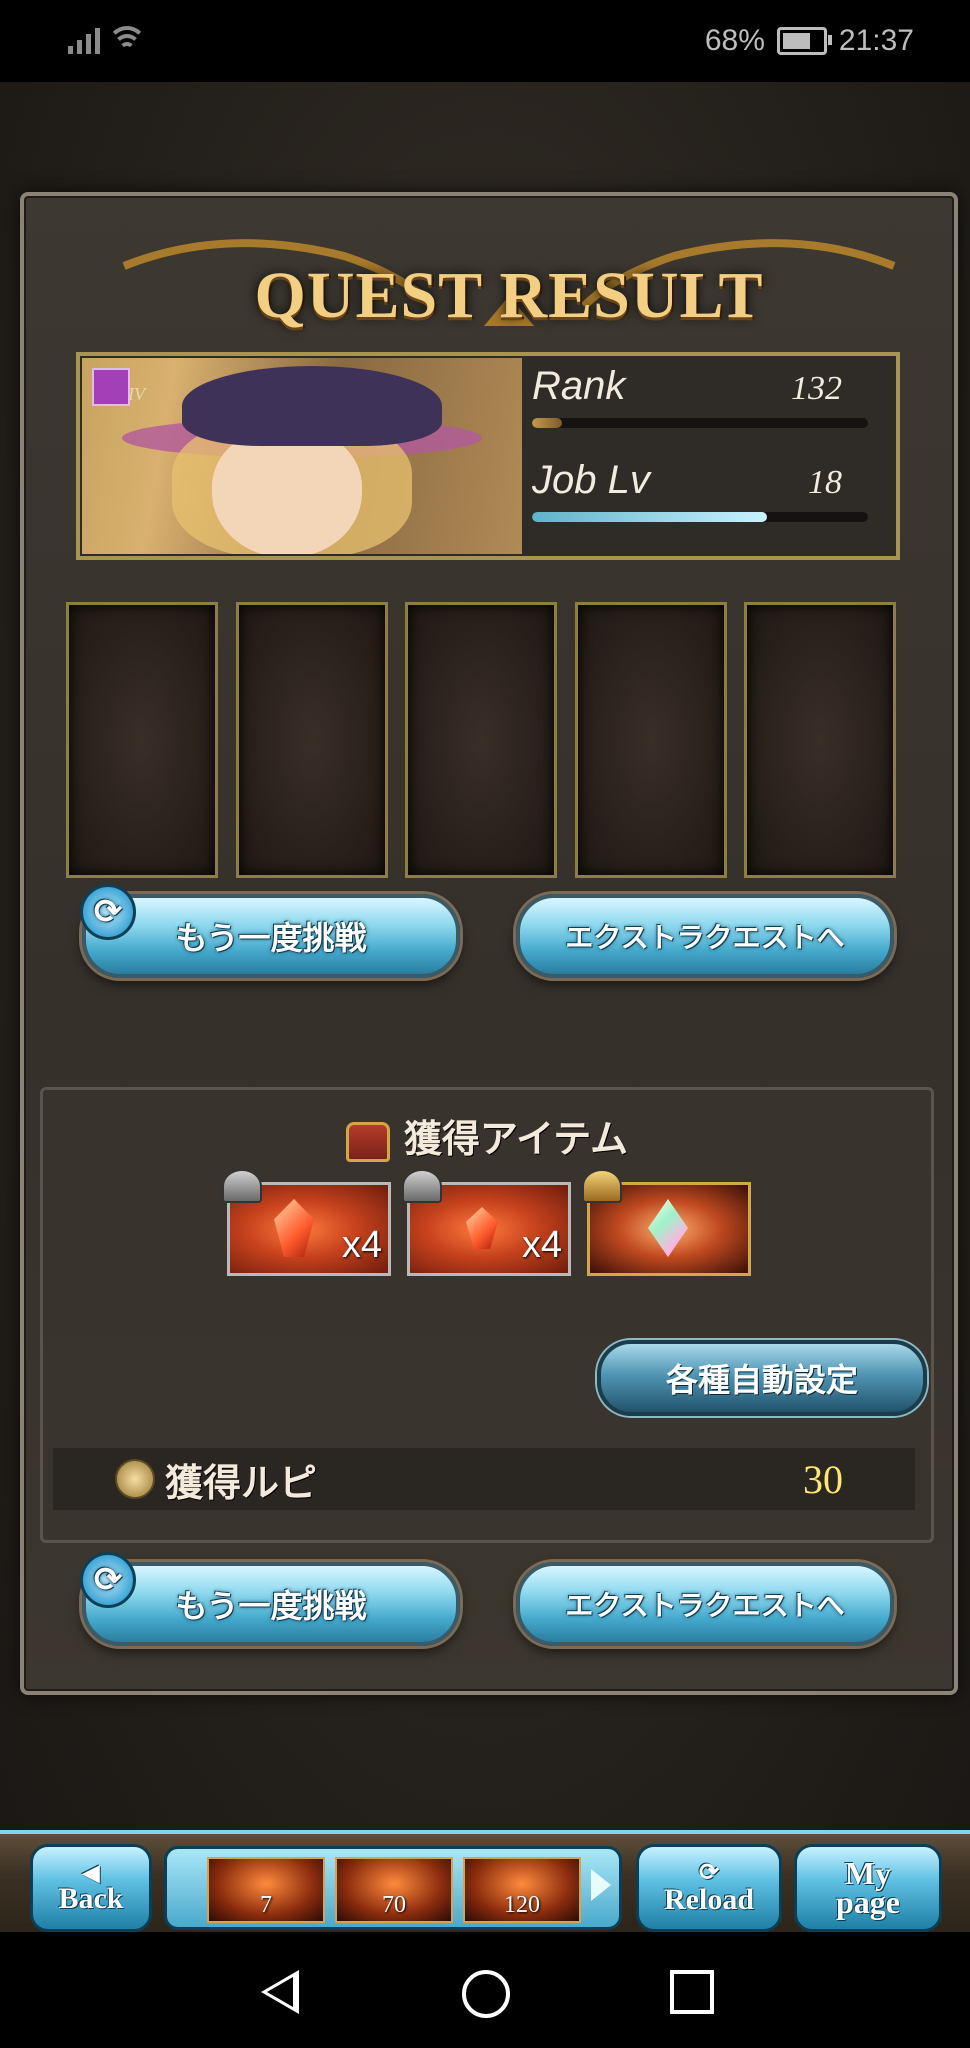 The width and height of the screenshot is (970, 2048). Describe the element at coordinates (868, 1902) in the screenshot. I see `mypage-label-line2: page` at that location.